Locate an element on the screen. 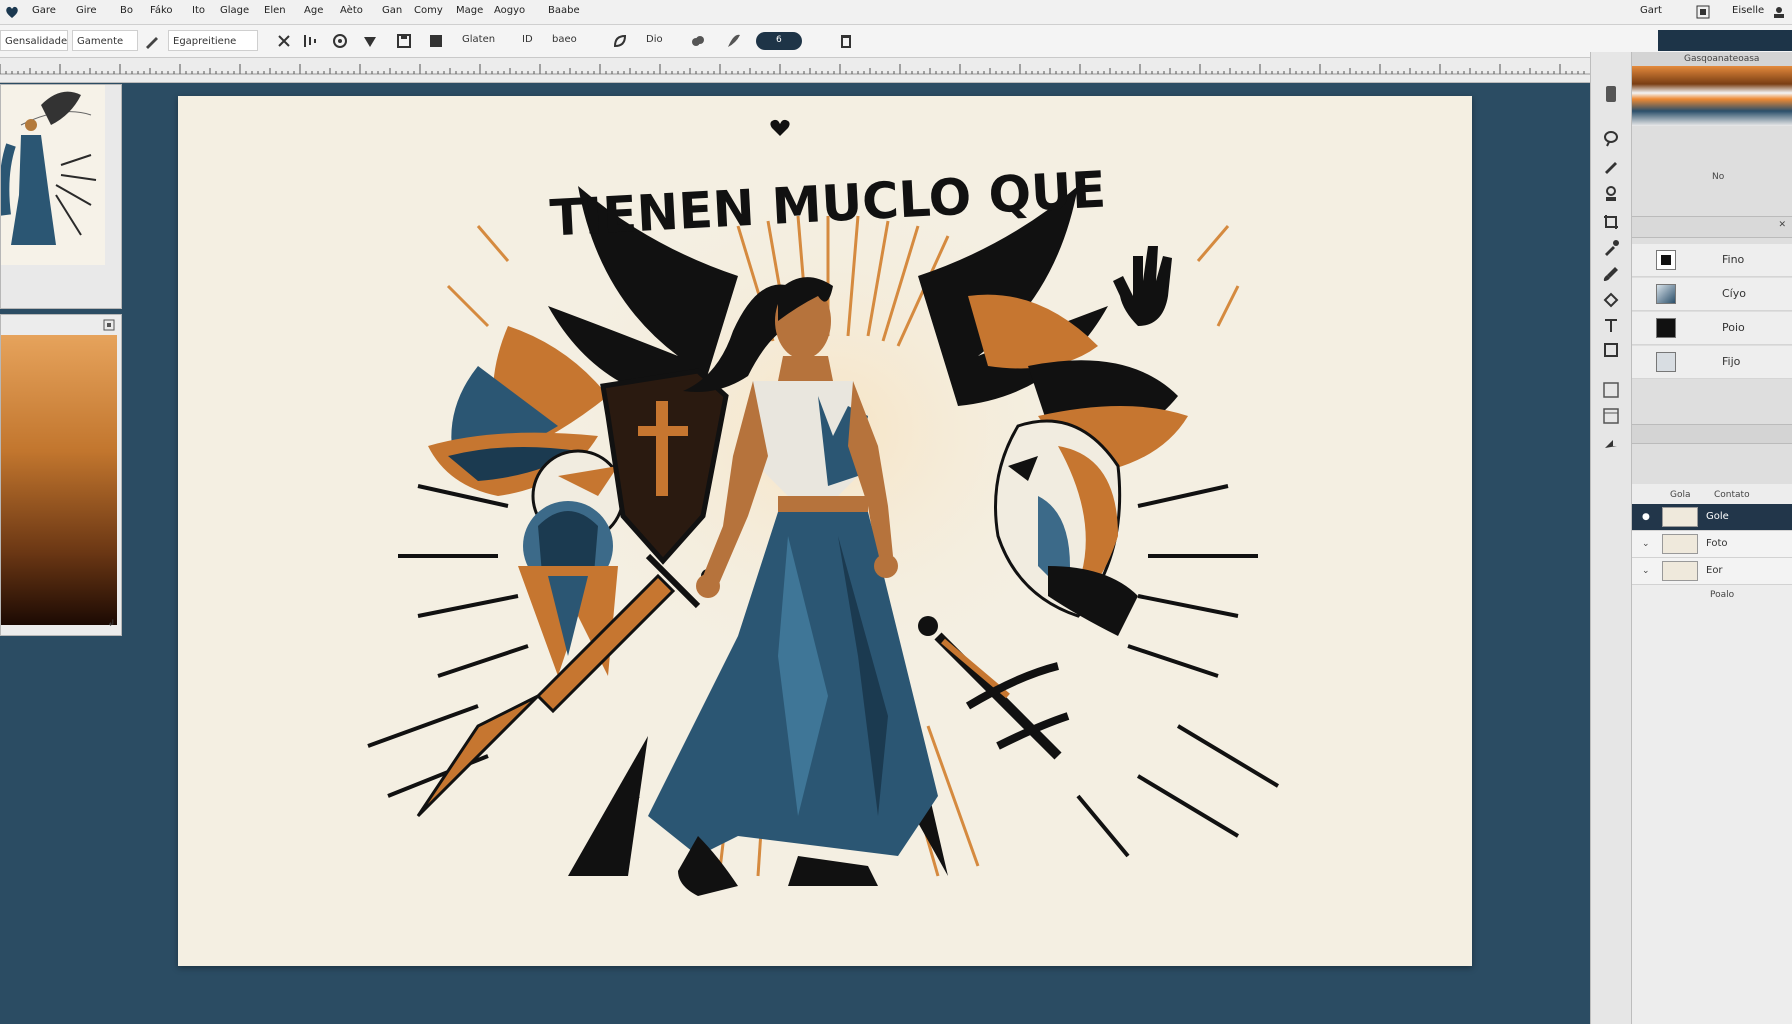 The width and height of the screenshot is (1792, 1024). menu-item-12: Mage is located at coordinates (469, 10).